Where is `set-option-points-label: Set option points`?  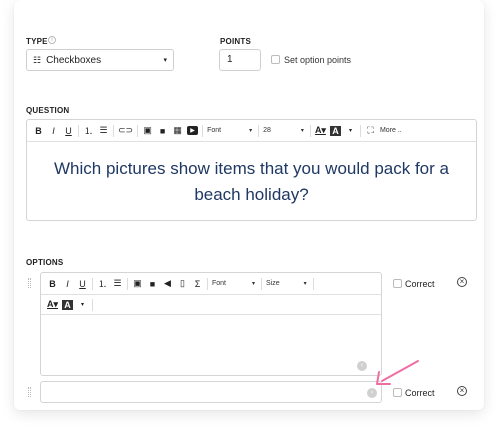
set-option-points-label: Set option points is located at coordinates (318, 60).